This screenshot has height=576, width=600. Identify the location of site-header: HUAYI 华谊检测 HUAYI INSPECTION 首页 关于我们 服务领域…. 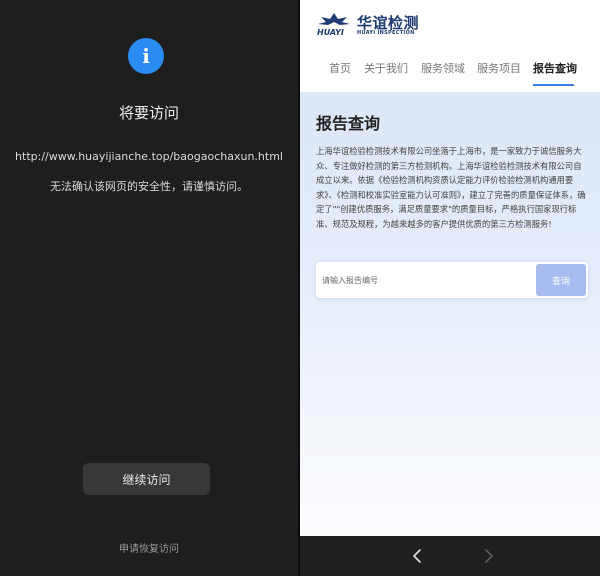
(450, 46).